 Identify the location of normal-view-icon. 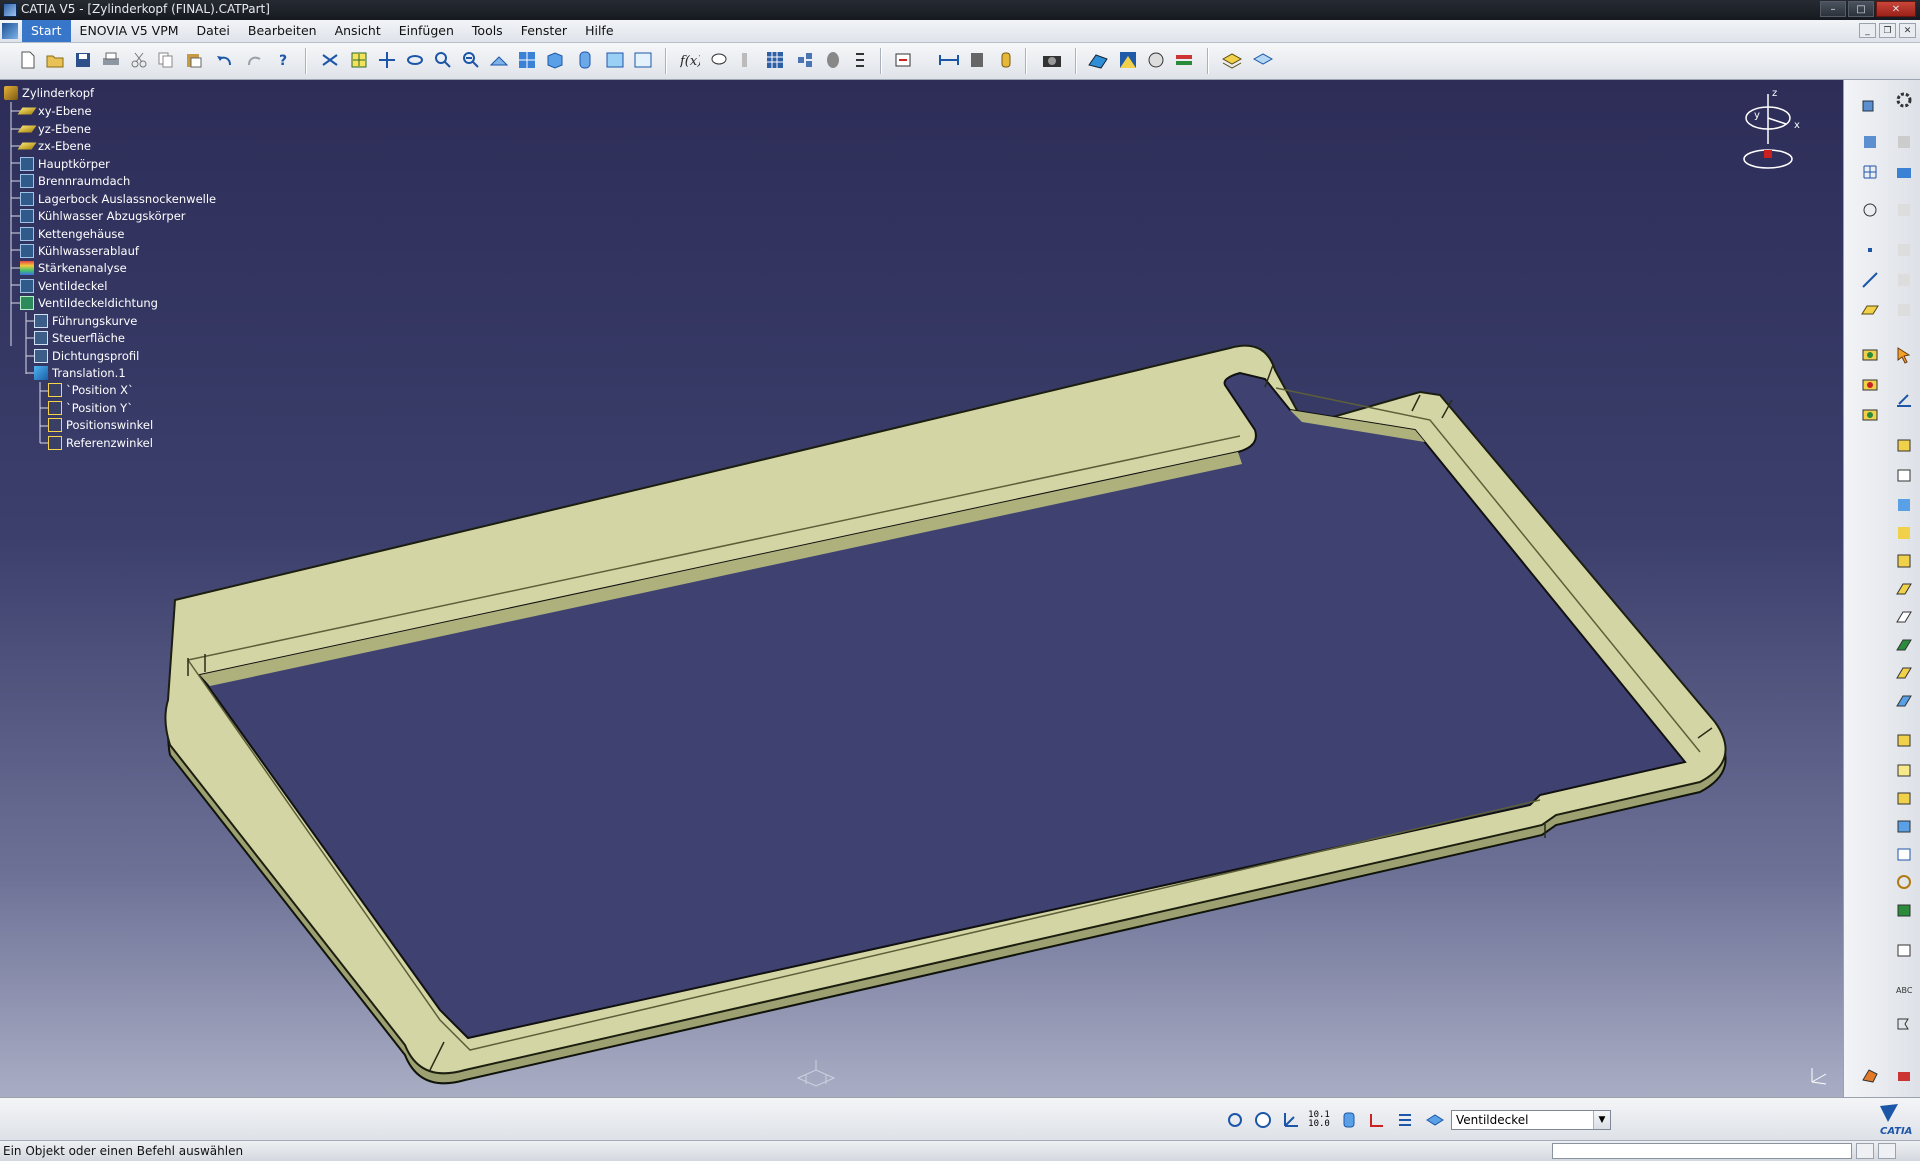
(499, 60).